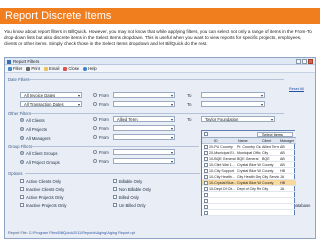  What do you see at coordinates (33, 68) in the screenshot?
I see `print-button: Print` at bounding box center [33, 68].